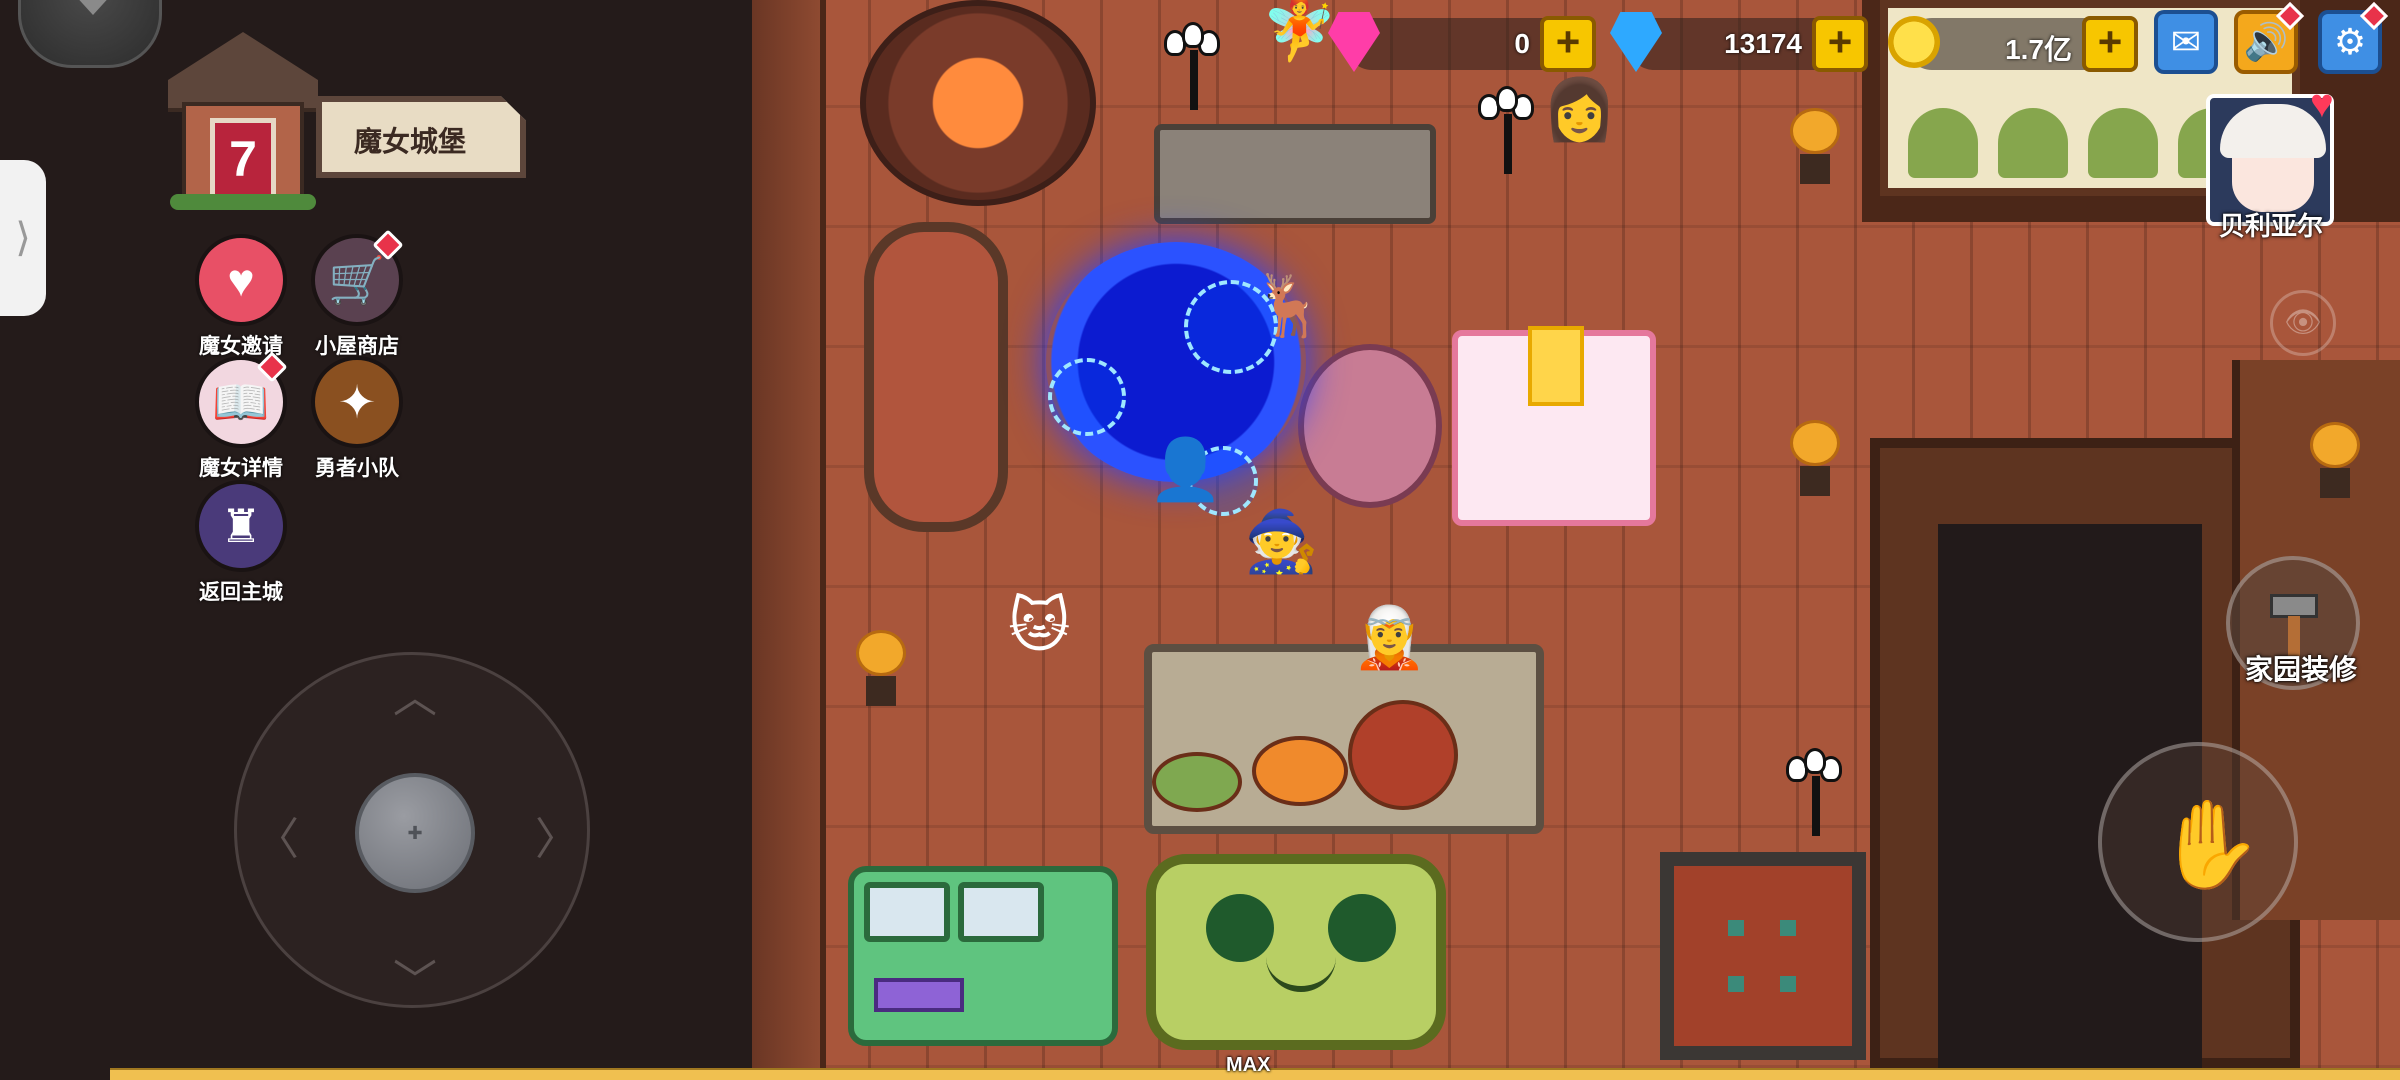  Describe the element at coordinates (1522, 43) in the screenshot. I see `pink-gem-value: 0` at that location.